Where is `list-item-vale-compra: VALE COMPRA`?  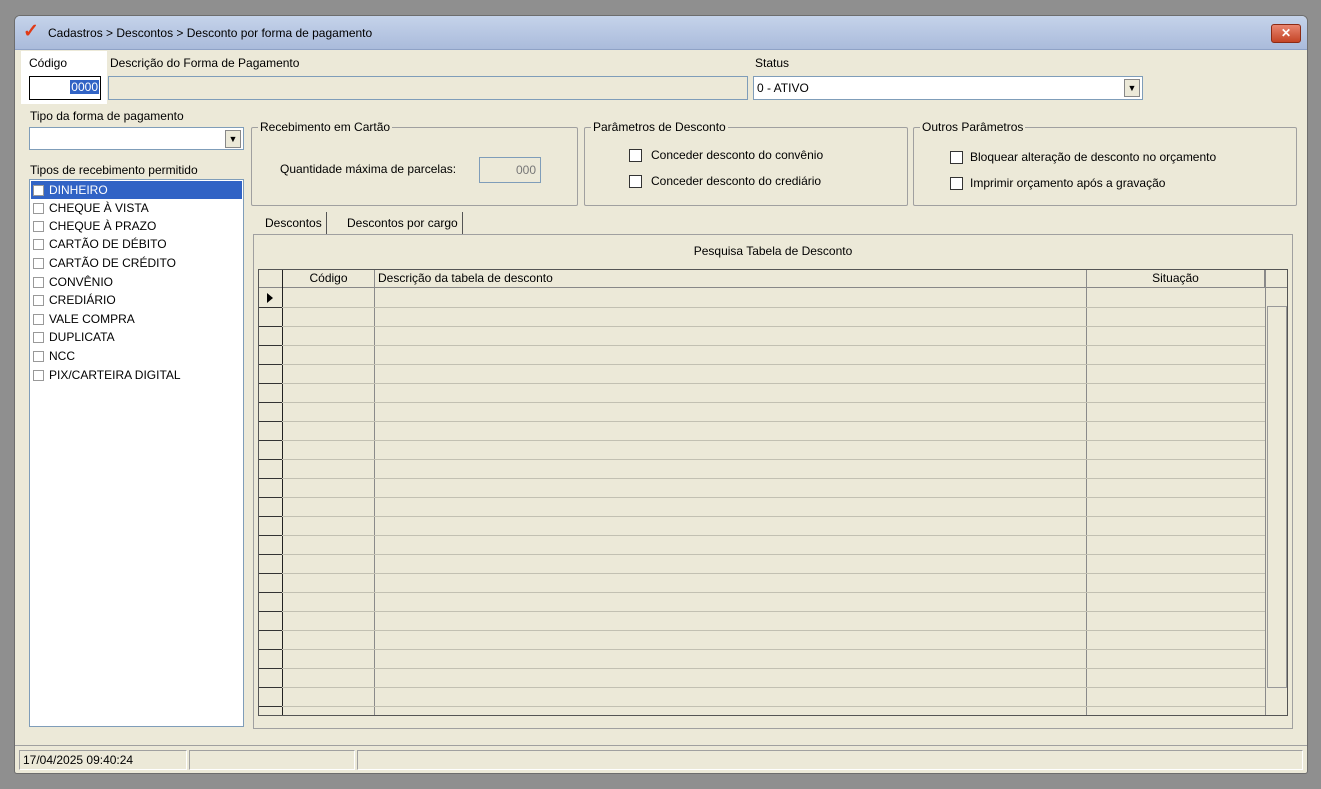
list-item-vale-compra: VALE COMPRA is located at coordinates (136, 319).